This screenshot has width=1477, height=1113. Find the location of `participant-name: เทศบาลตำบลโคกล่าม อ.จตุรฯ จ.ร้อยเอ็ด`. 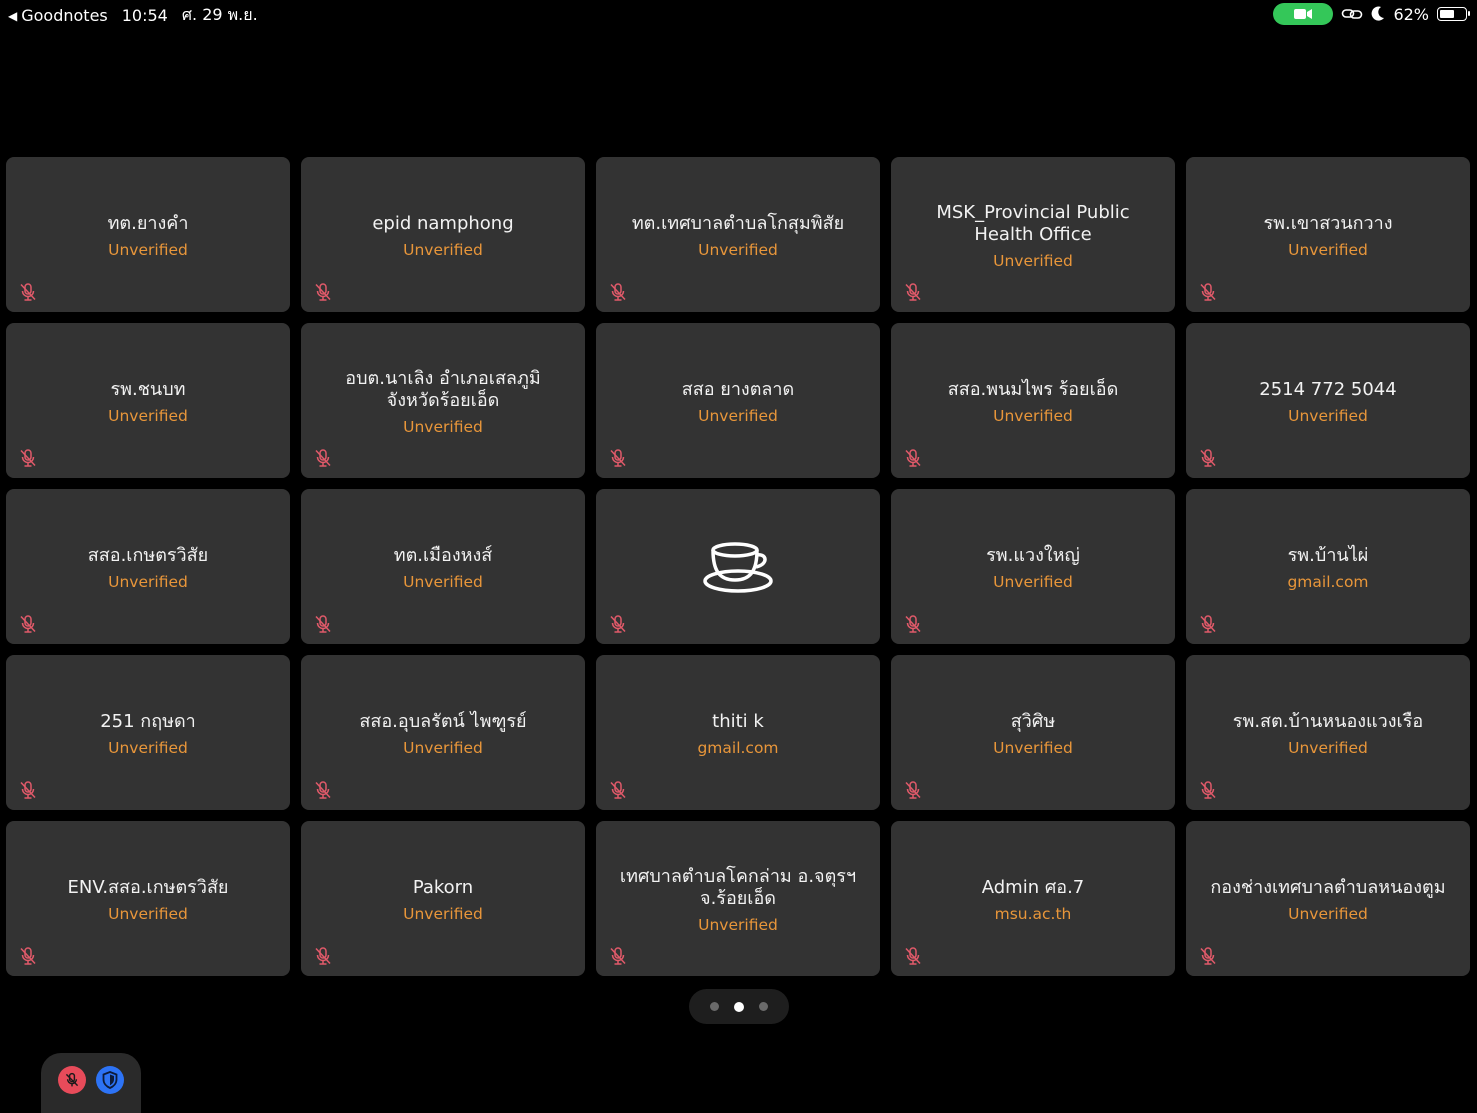

participant-name: เทศบาลตำบลโคกล่าม อ.จตุรฯ จ.ร้อยเอ็ด is located at coordinates (738, 887).